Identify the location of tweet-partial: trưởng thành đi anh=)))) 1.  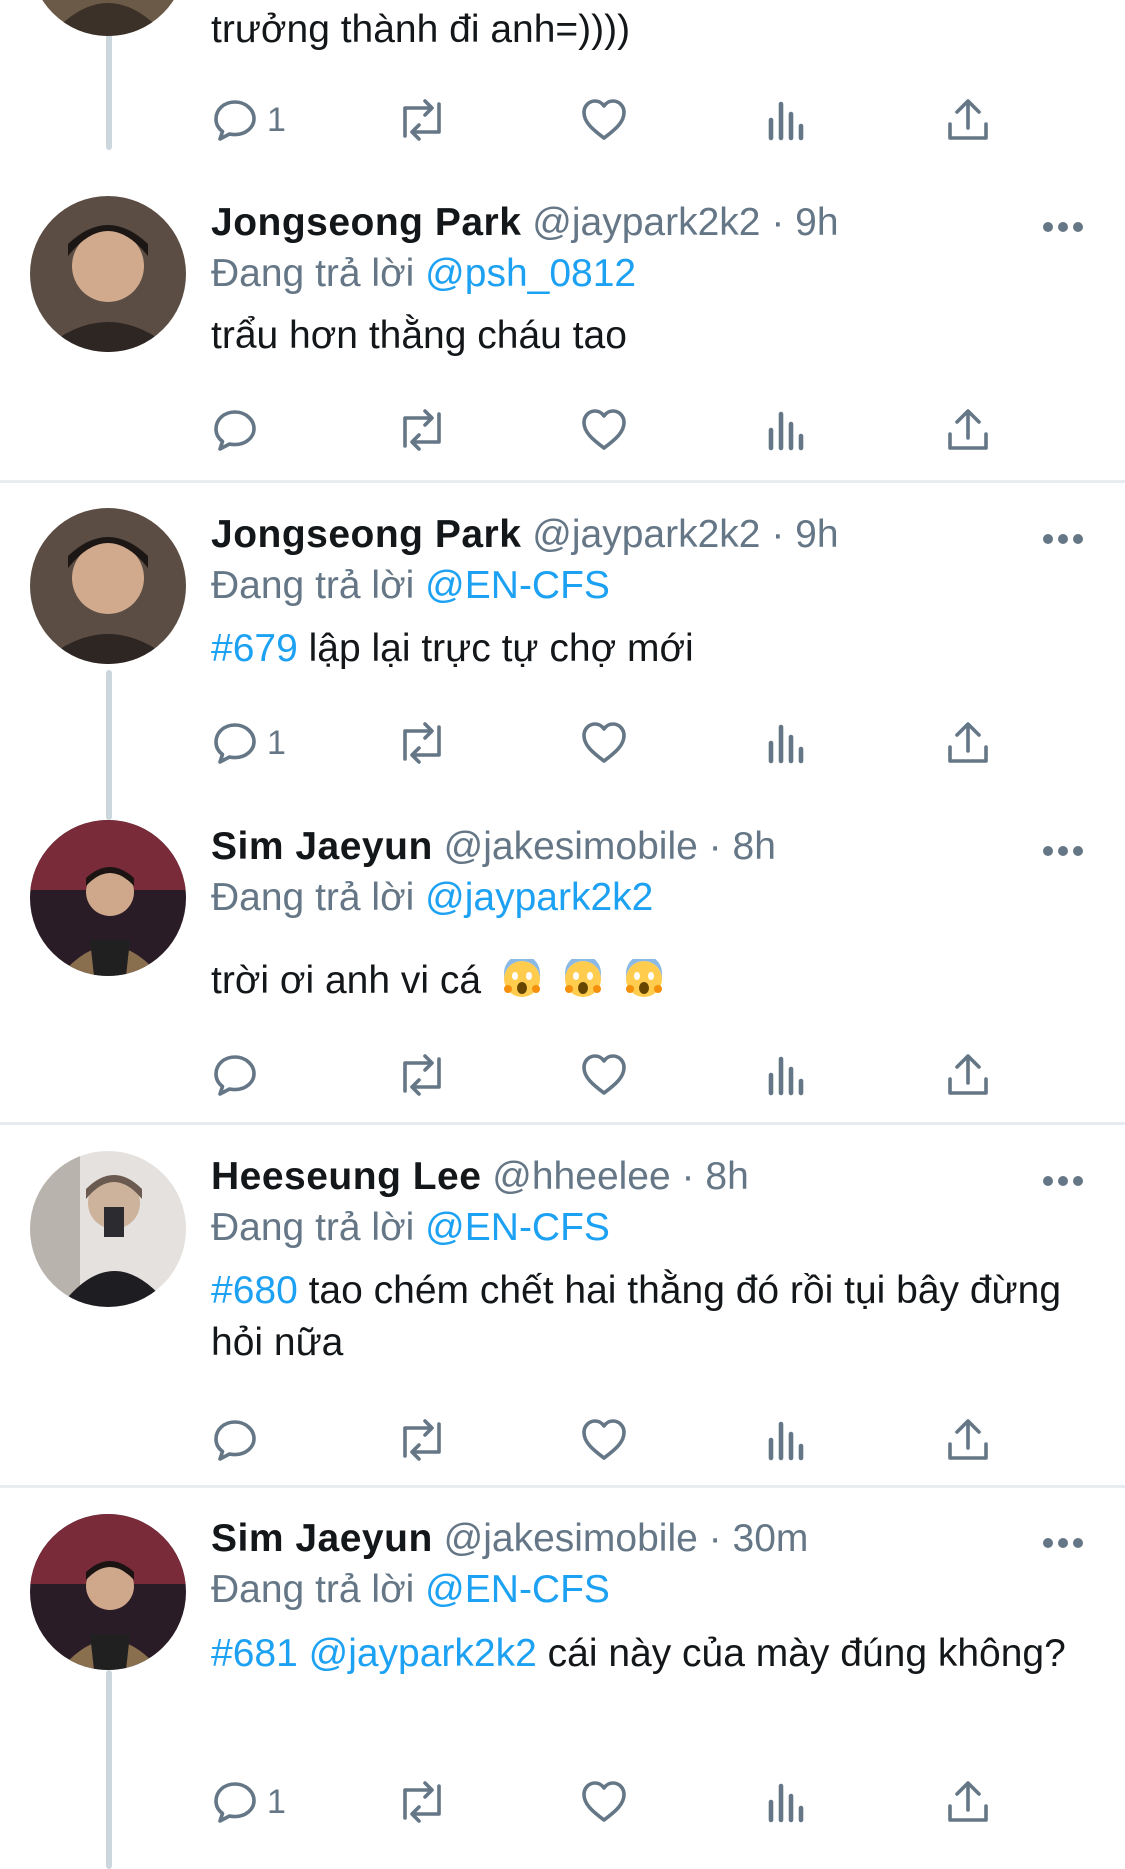
(562, 80).